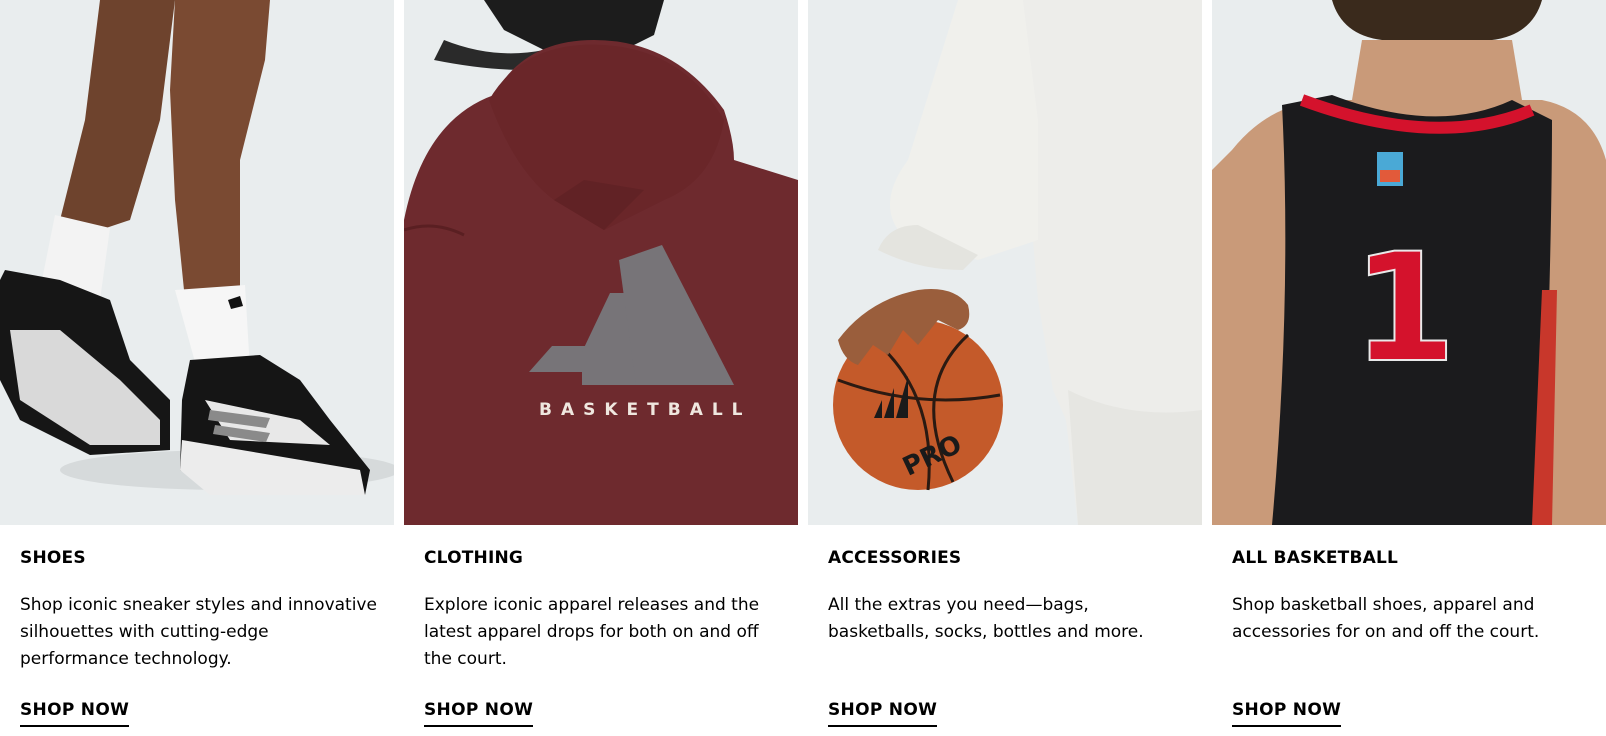  I want to click on card-title: SHOES, so click(53, 558).